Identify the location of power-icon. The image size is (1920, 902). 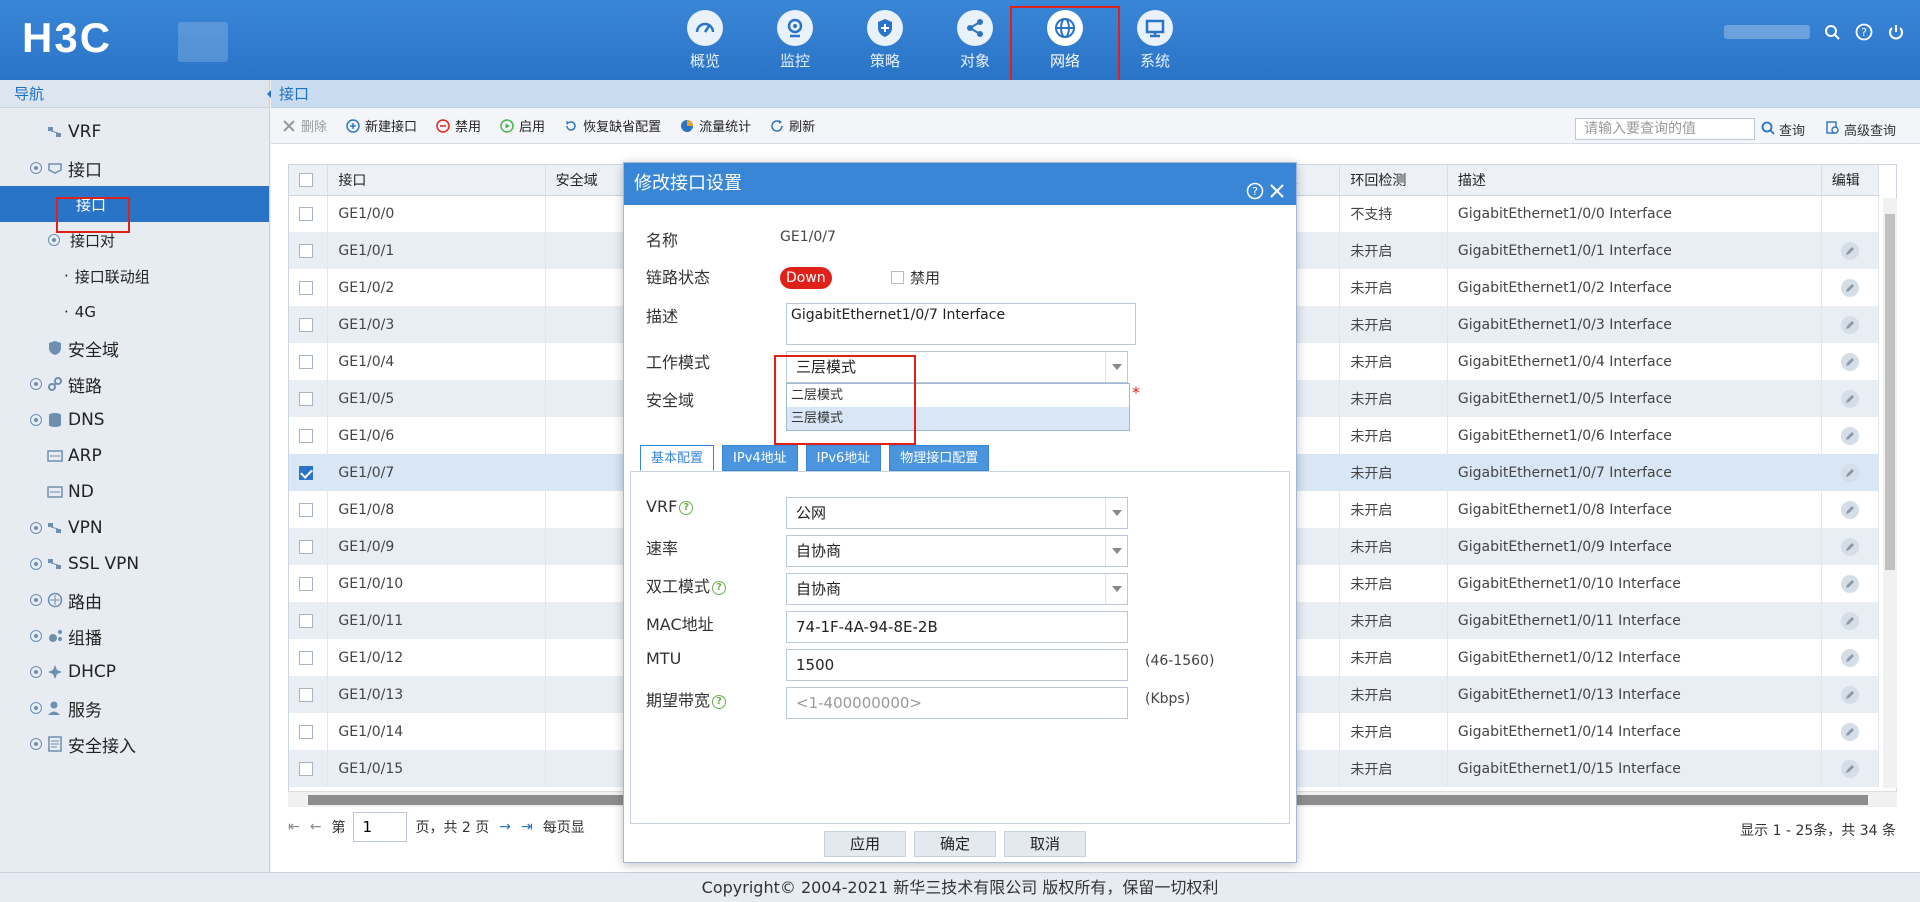
(1896, 32).